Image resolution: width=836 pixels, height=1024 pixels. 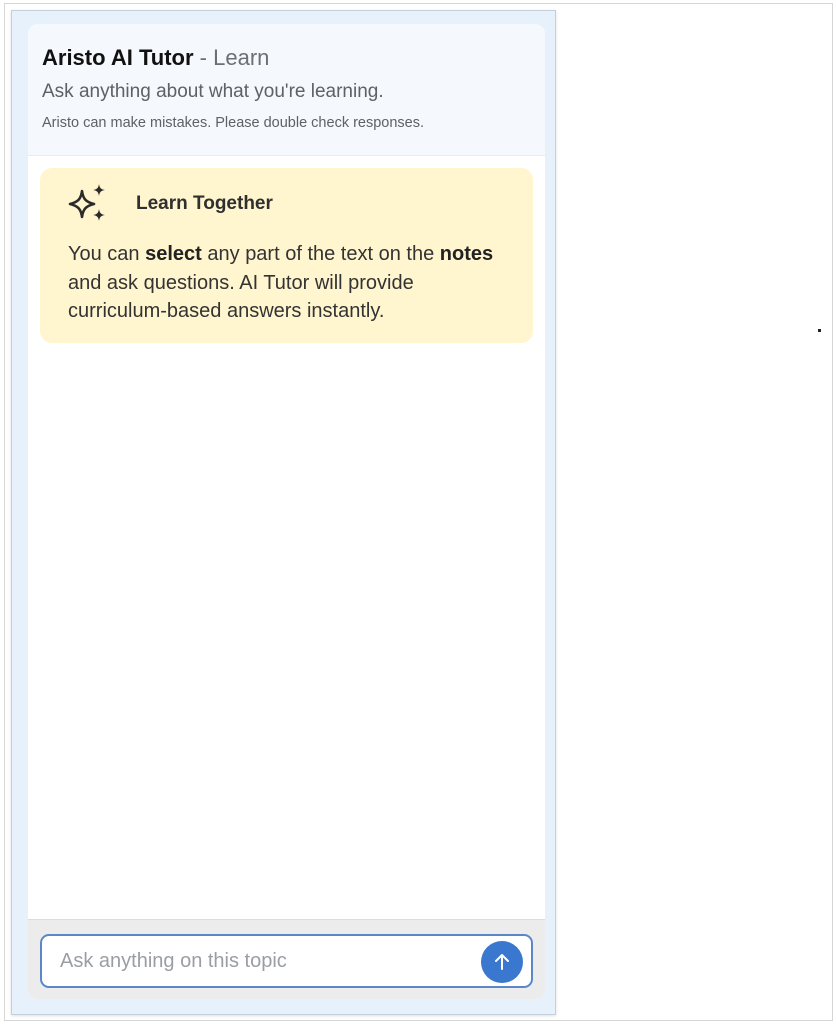 I want to click on panel-subtitle: Ask anything about what you're learning., so click(x=213, y=91).